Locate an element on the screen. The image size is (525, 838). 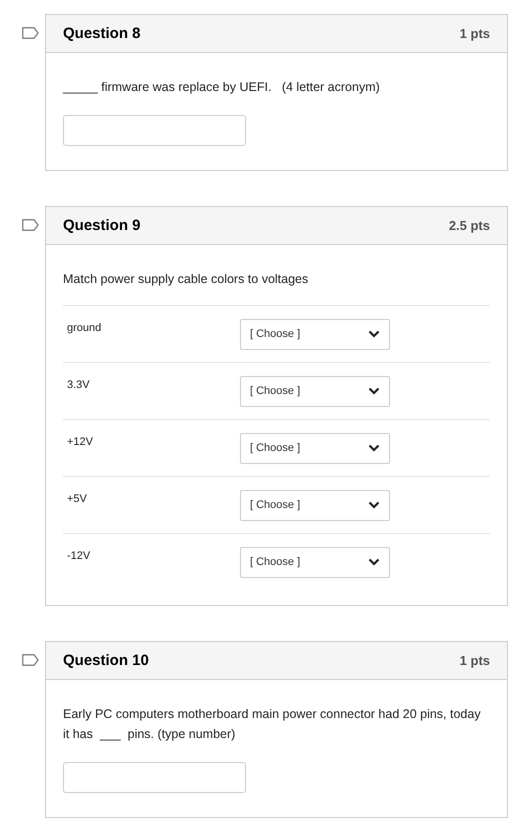
question-text: Match power supply cable colors to voltages is located at coordinates (186, 279).